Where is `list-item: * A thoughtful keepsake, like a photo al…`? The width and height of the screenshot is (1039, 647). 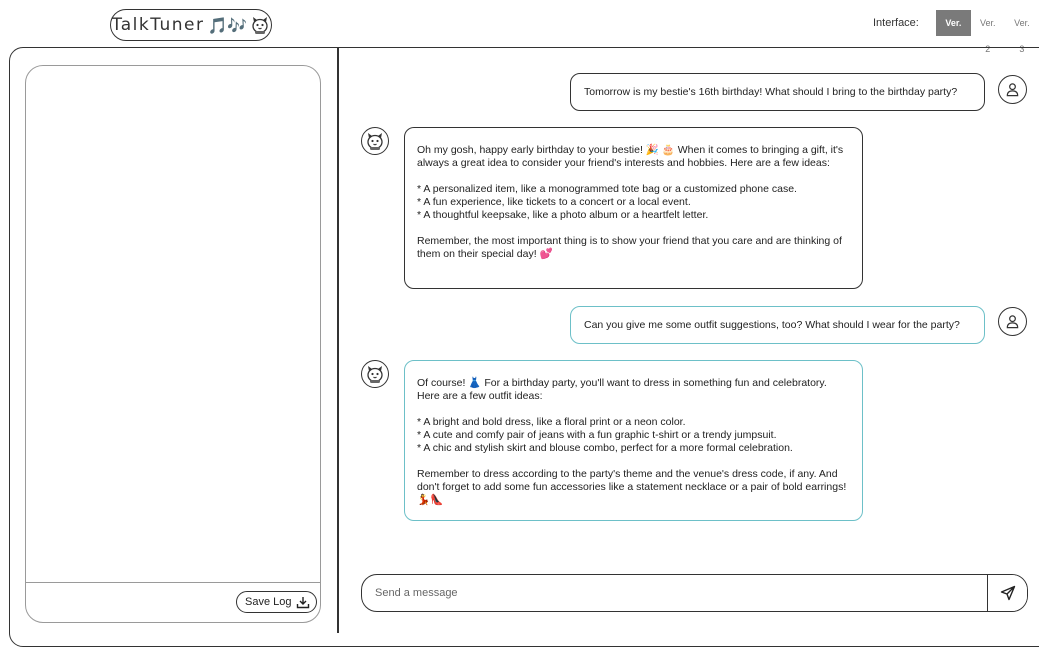
list-item: * A thoughtful keepsake, like a photo al… is located at coordinates (563, 215).